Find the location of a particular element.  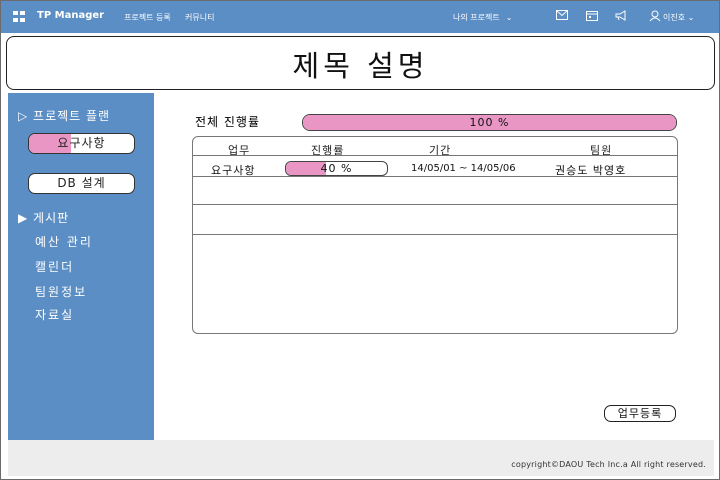

my-projects-label: 나의 프로젝트 is located at coordinates (476, 17).